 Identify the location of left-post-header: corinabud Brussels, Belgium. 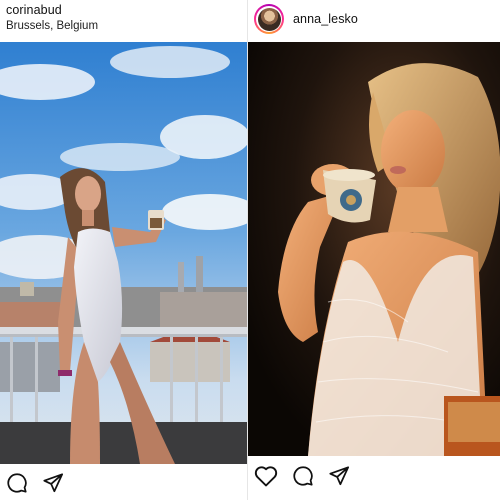
(52, 18).